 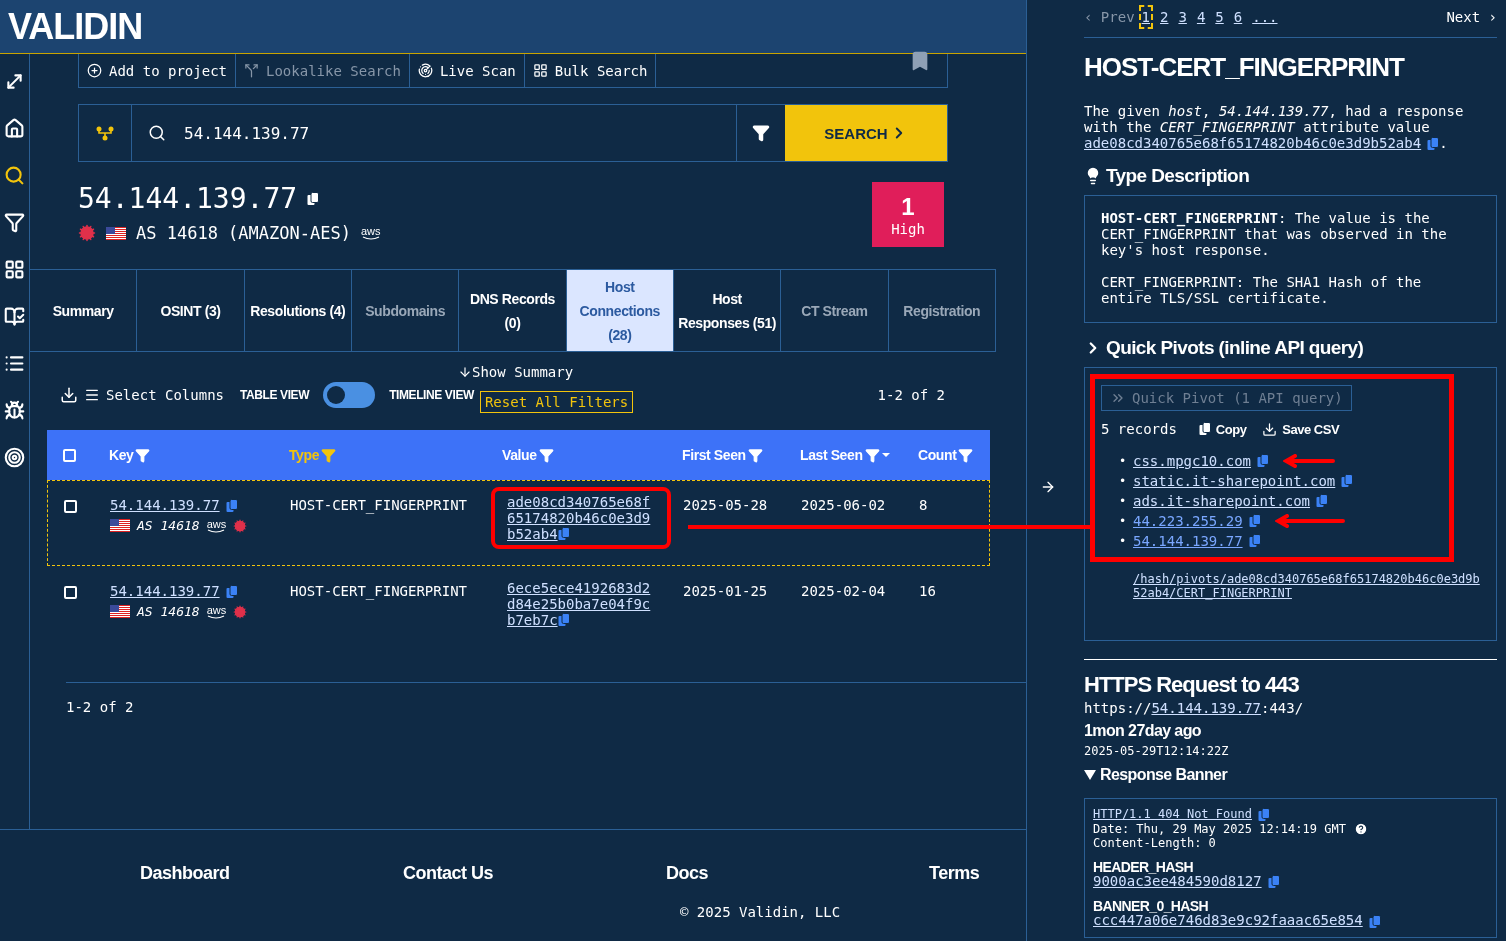 What do you see at coordinates (1109, 16) in the screenshot?
I see `prev-link: ‹ Prev` at bounding box center [1109, 16].